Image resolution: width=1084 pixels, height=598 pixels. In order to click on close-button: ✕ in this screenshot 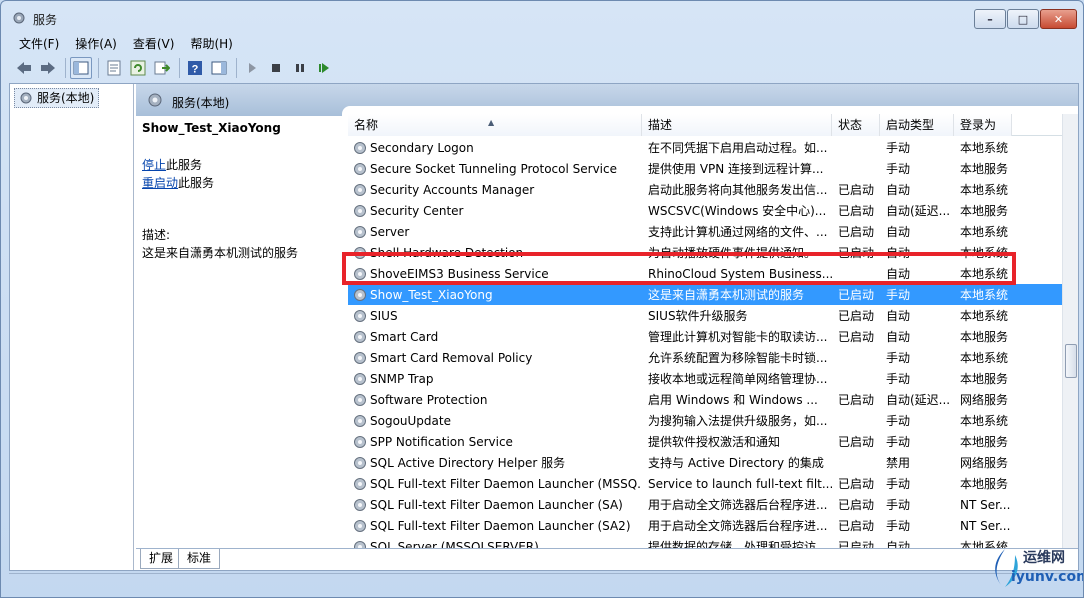, I will do `click(1058, 19)`.